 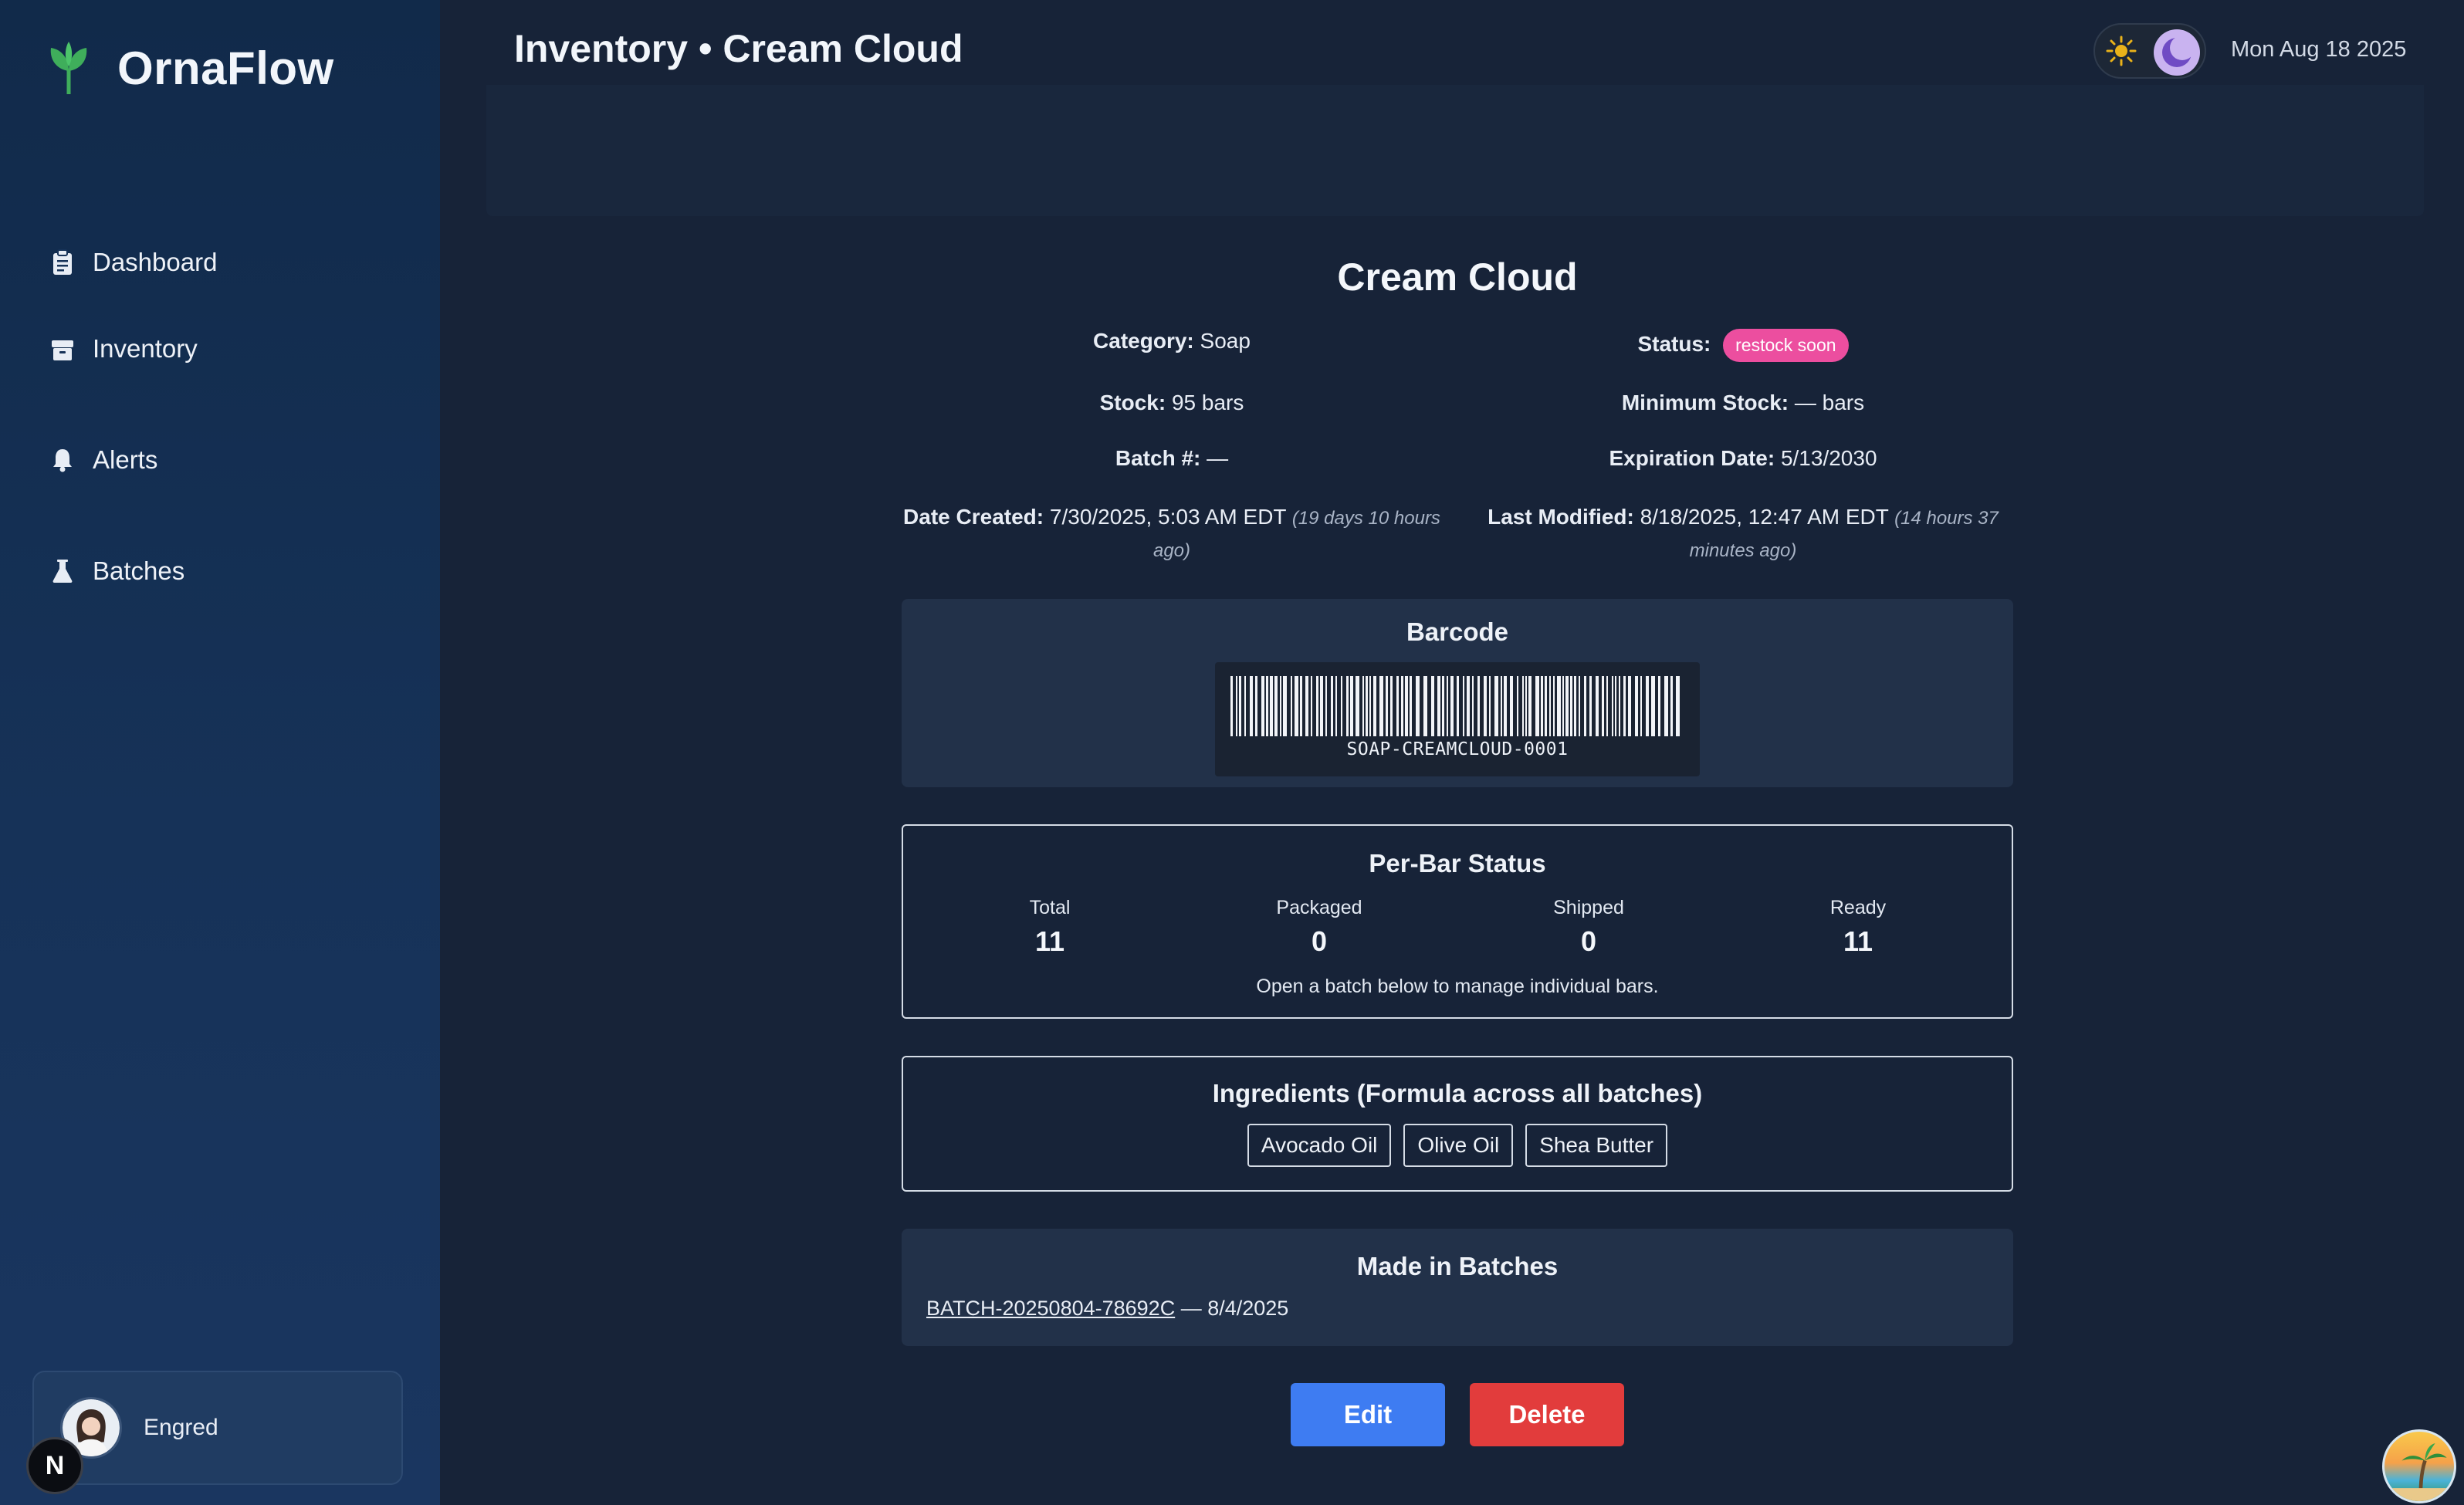 I want to click on theme-toggle, so click(x=2149, y=51).